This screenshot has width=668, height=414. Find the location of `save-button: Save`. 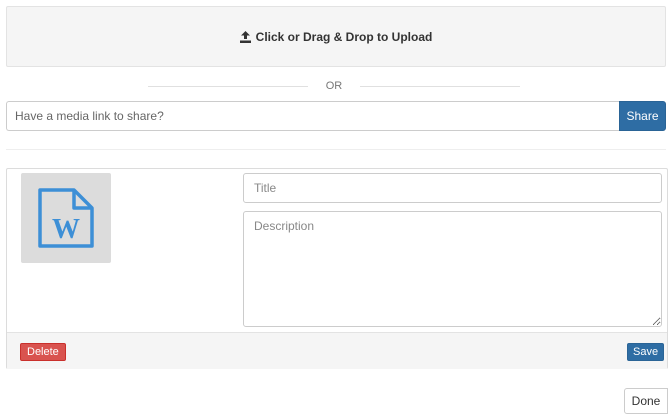

save-button: Save is located at coordinates (646, 352).